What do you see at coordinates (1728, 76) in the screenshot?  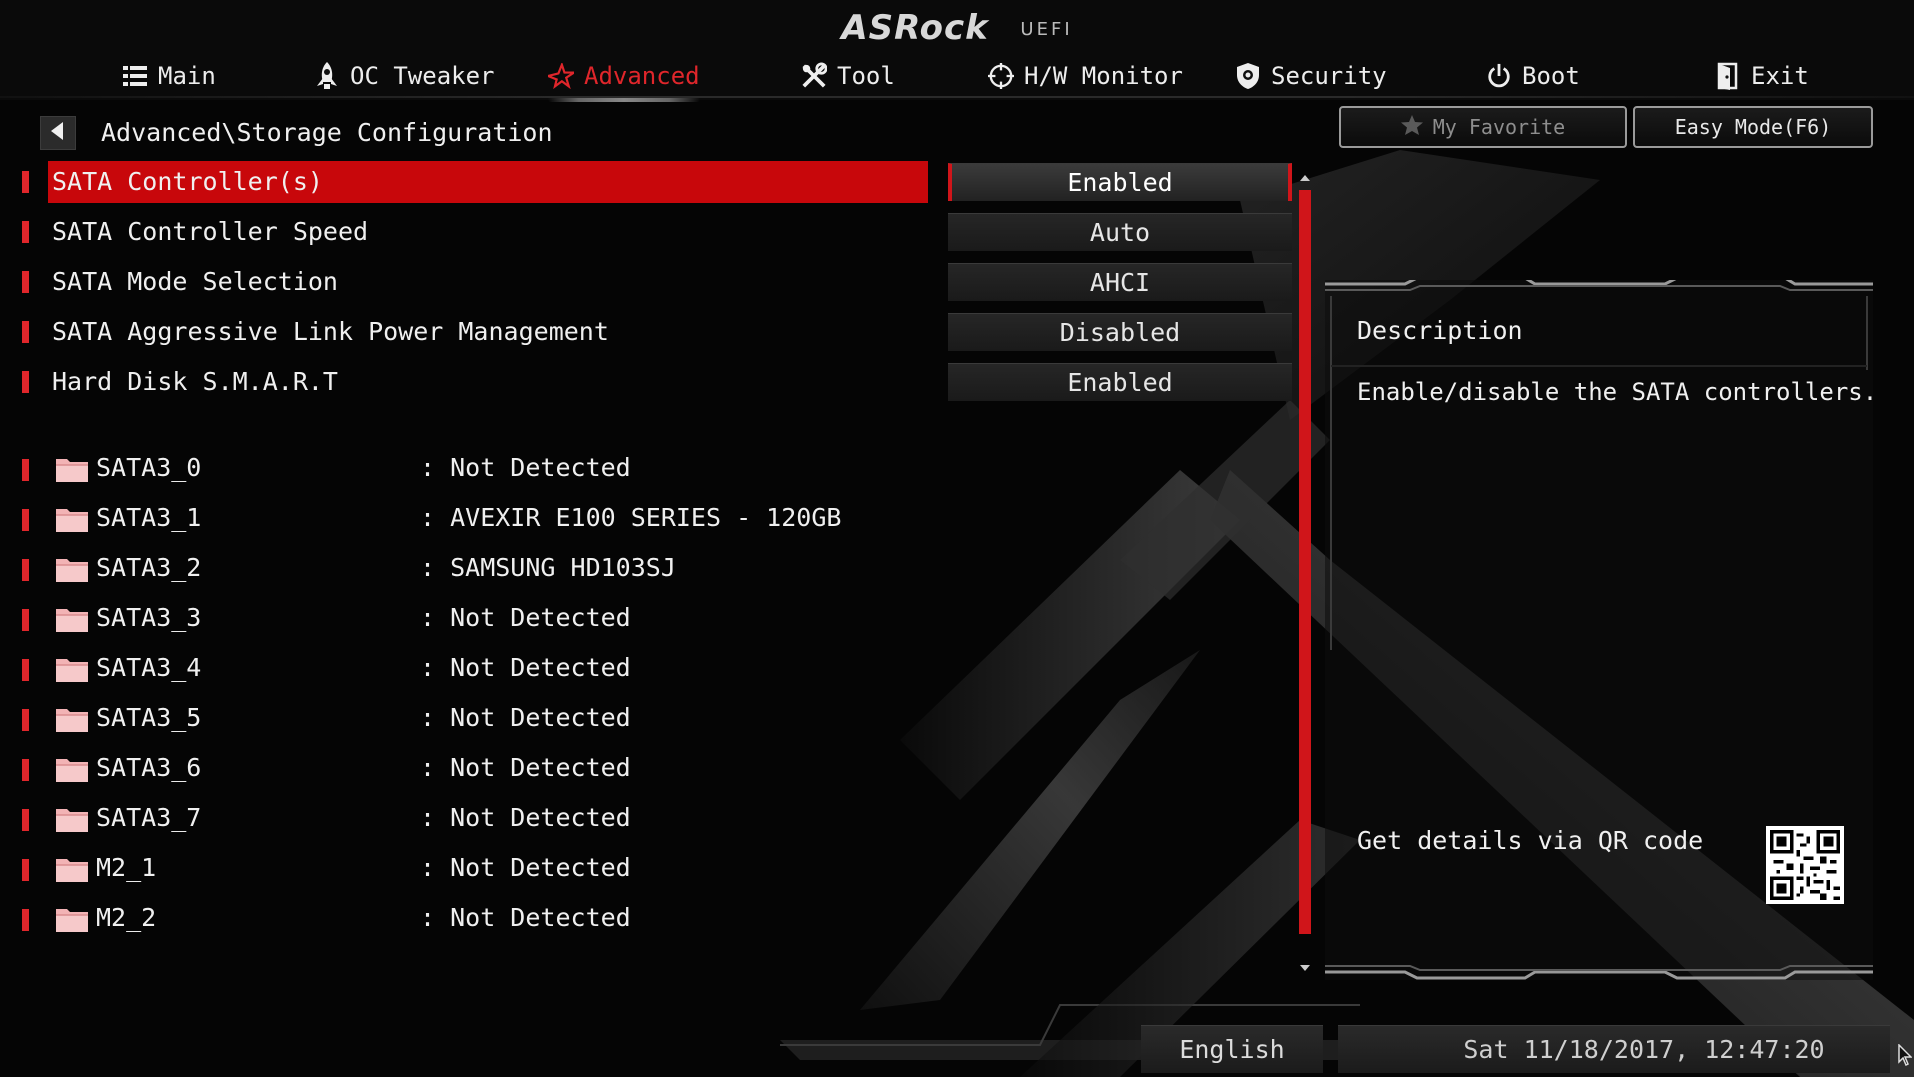 I see `exit-icon` at bounding box center [1728, 76].